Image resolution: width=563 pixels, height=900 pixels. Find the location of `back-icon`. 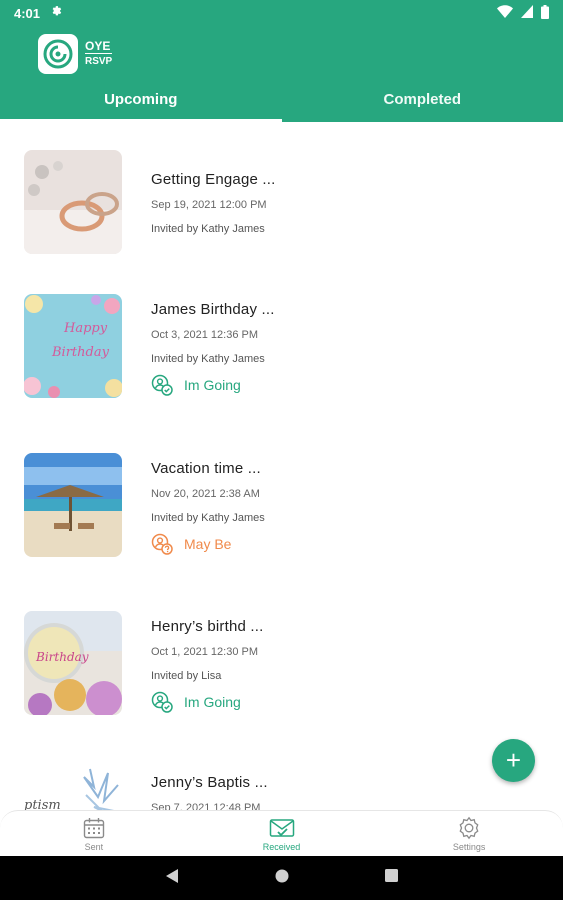

back-icon is located at coordinates (172, 878).